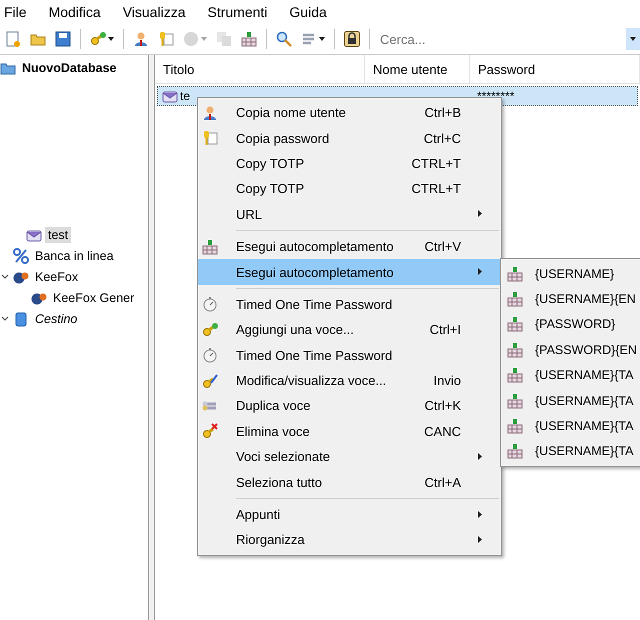  I want to click on percent-icon, so click(21, 256).